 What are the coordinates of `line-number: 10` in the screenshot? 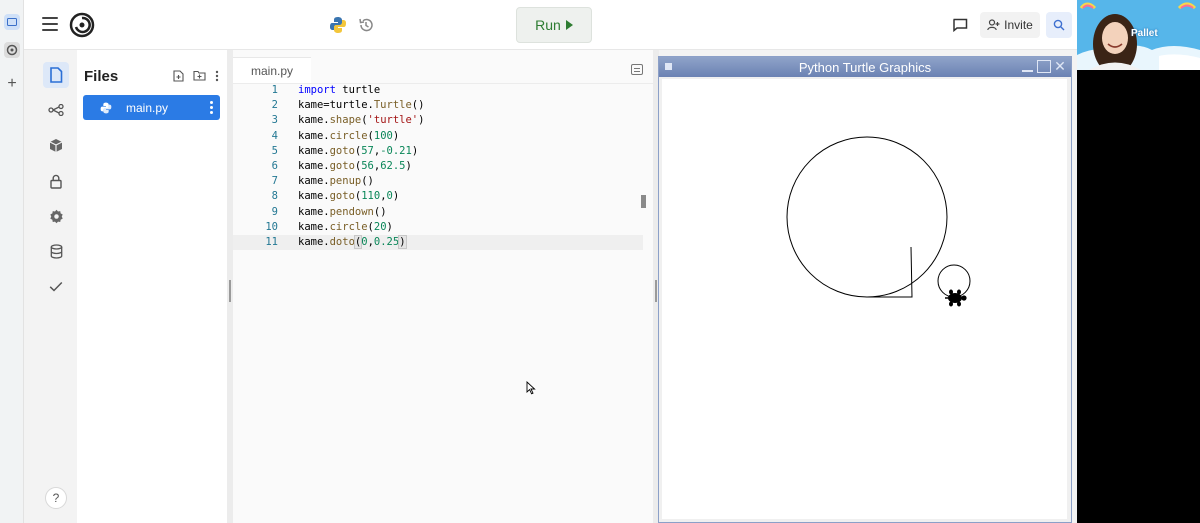 It's located at (271, 226).